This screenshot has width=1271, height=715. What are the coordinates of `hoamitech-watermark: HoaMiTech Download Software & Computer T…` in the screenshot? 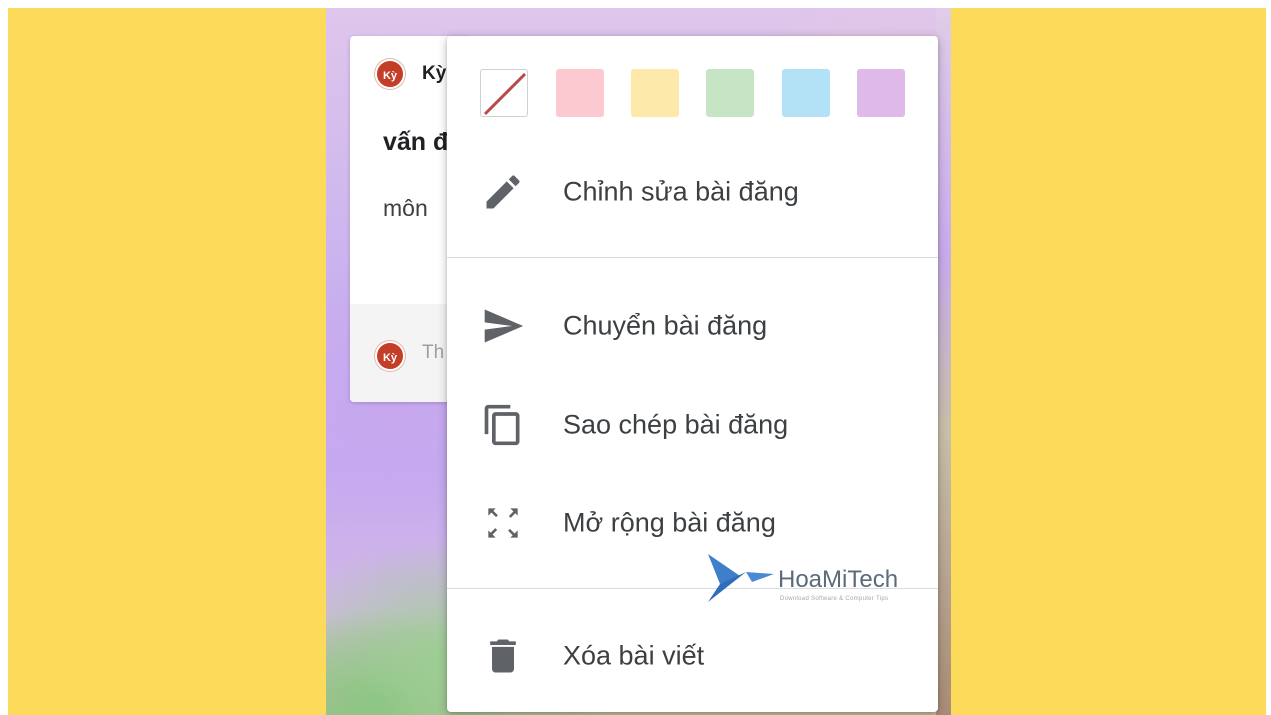 It's located at (829, 579).